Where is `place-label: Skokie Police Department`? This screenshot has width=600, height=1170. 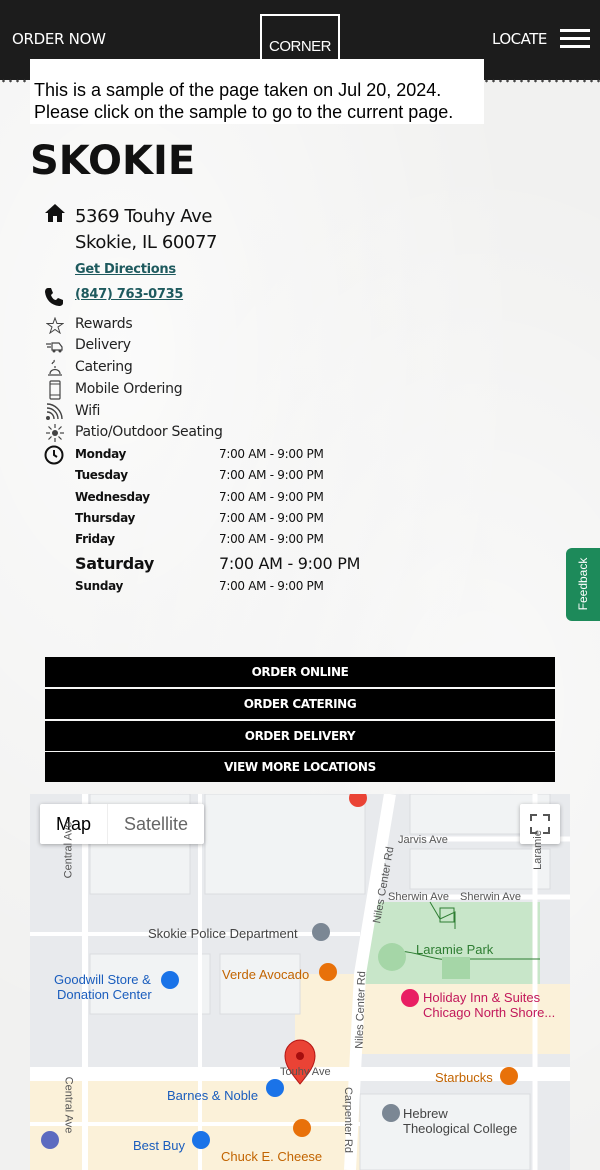
place-label: Skokie Police Department is located at coordinates (223, 933).